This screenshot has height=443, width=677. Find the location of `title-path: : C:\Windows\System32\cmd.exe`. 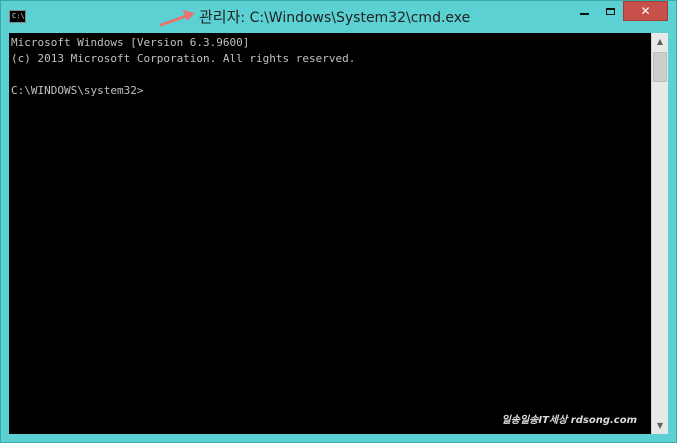

title-path: : C:\Windows\System32\cmd.exe is located at coordinates (355, 18).